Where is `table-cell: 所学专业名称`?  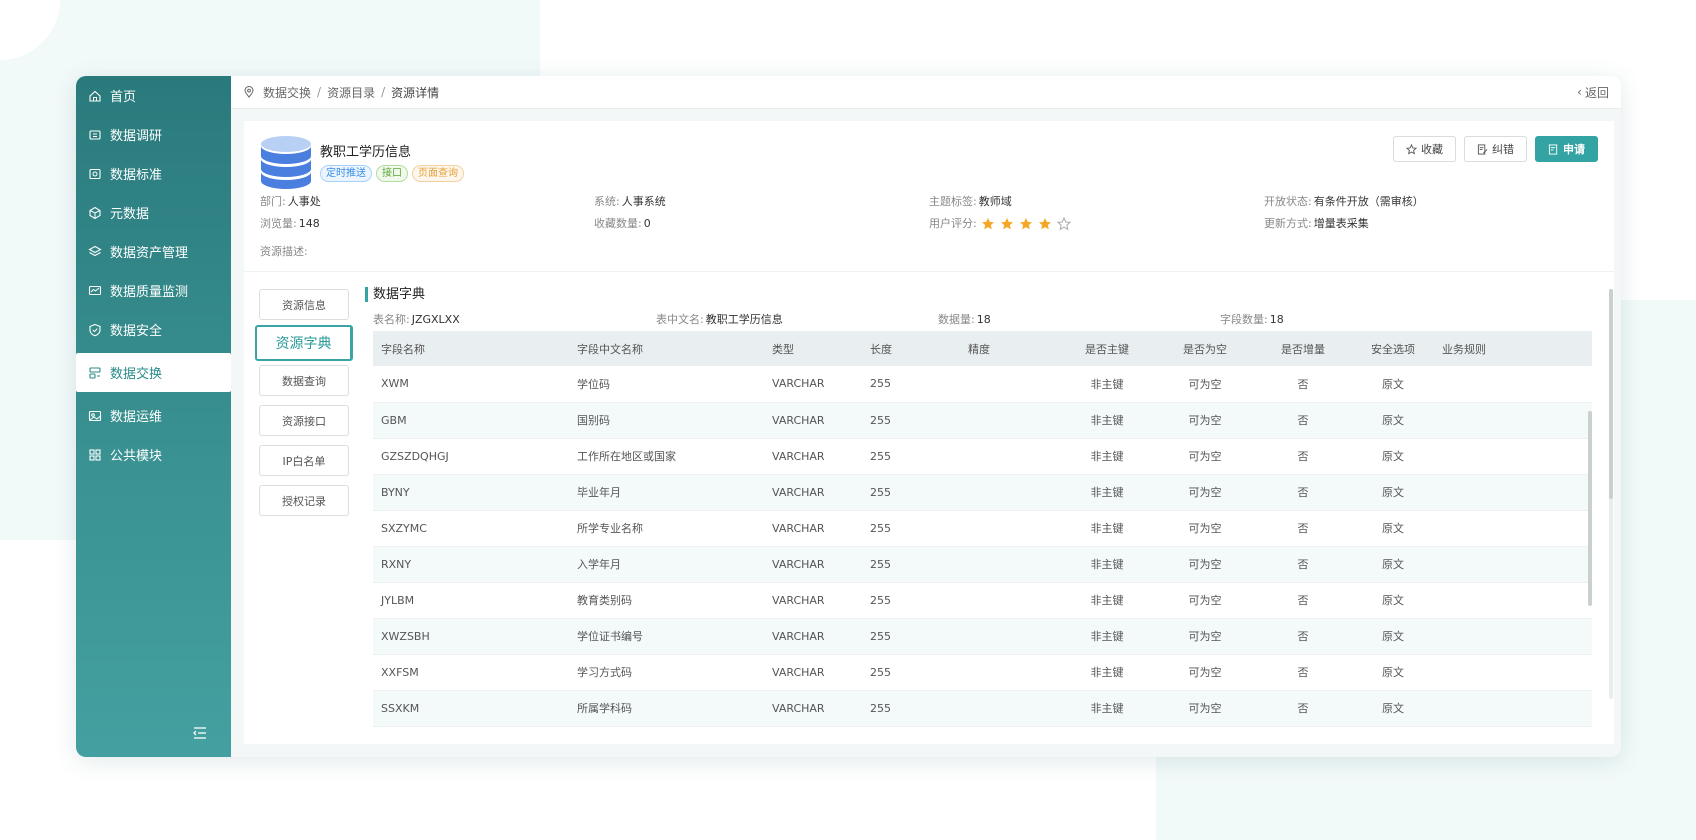 table-cell: 所学专业名称 is located at coordinates (666, 528).